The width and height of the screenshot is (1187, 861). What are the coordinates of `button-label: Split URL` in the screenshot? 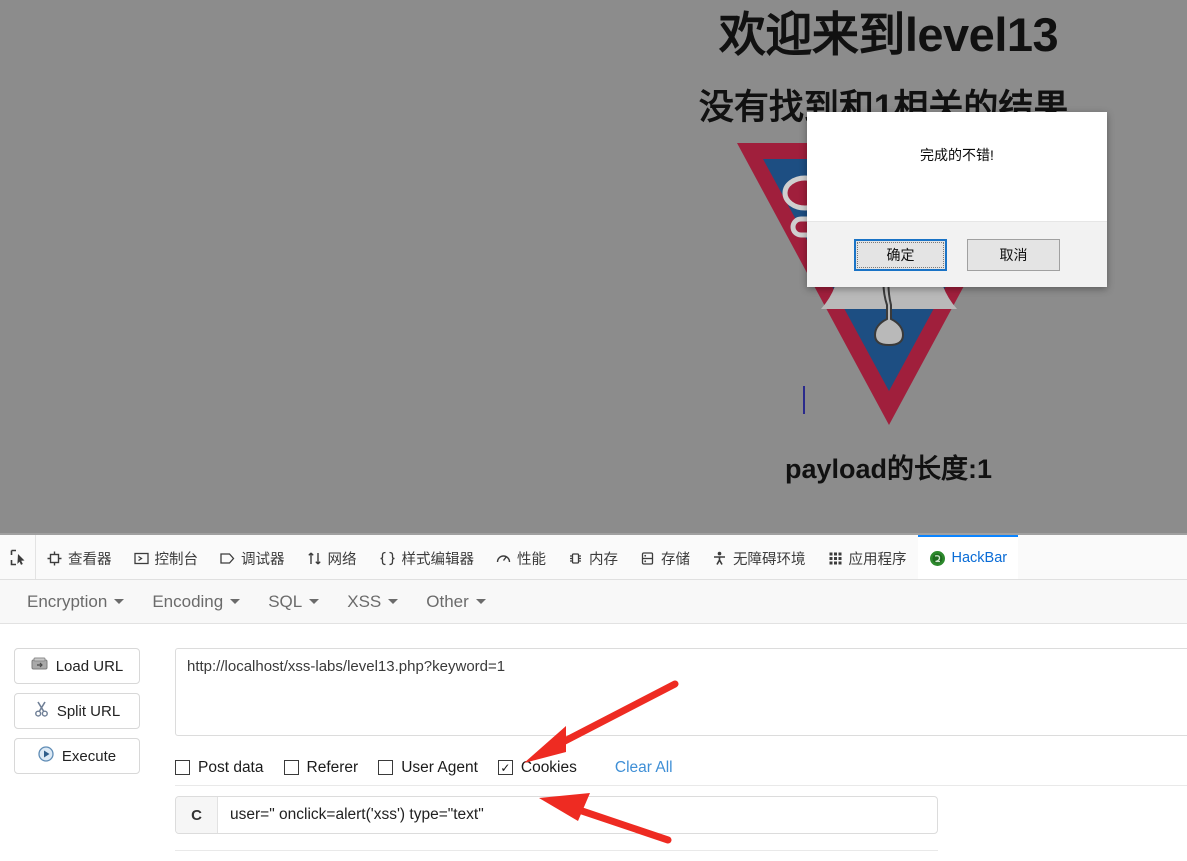 It's located at (88, 711).